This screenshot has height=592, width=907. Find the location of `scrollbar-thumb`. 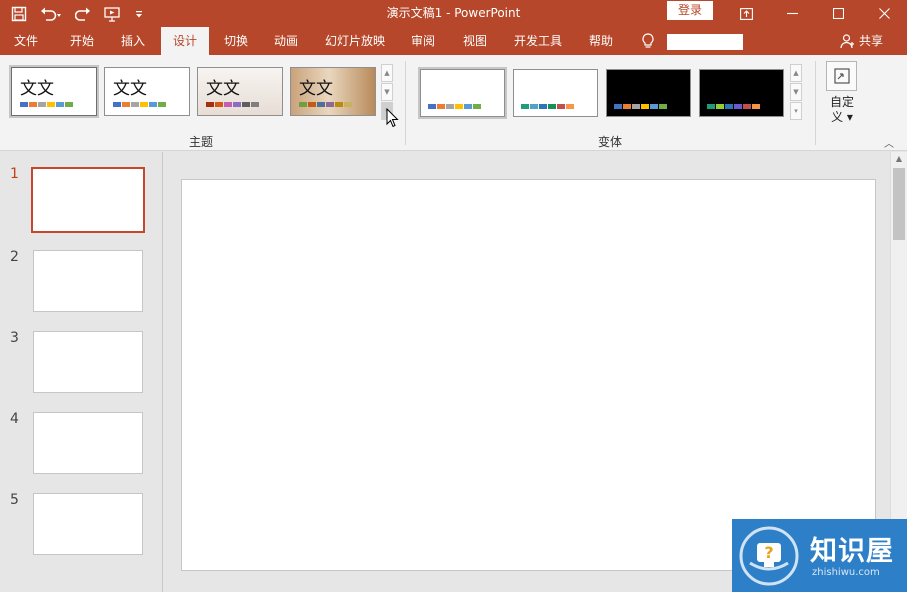

scrollbar-thumb is located at coordinates (899, 204).